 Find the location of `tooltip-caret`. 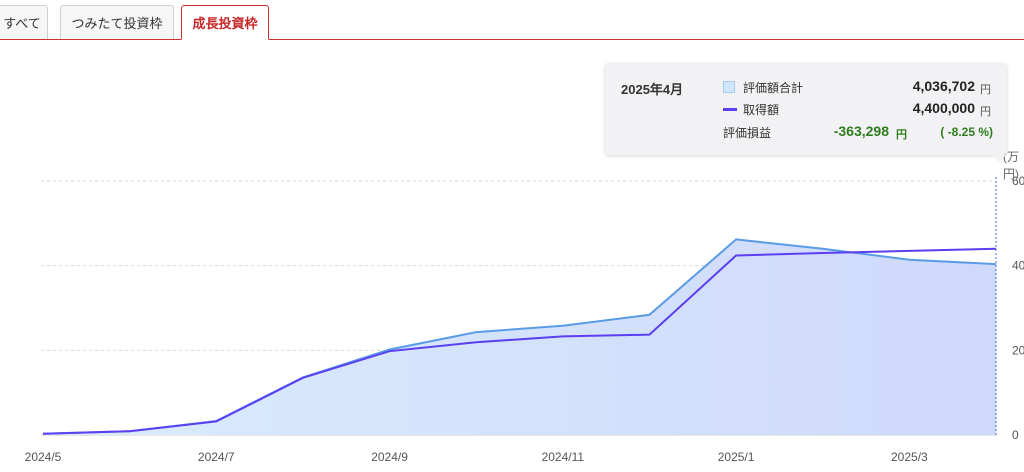

tooltip-caret is located at coordinates (999, 158).